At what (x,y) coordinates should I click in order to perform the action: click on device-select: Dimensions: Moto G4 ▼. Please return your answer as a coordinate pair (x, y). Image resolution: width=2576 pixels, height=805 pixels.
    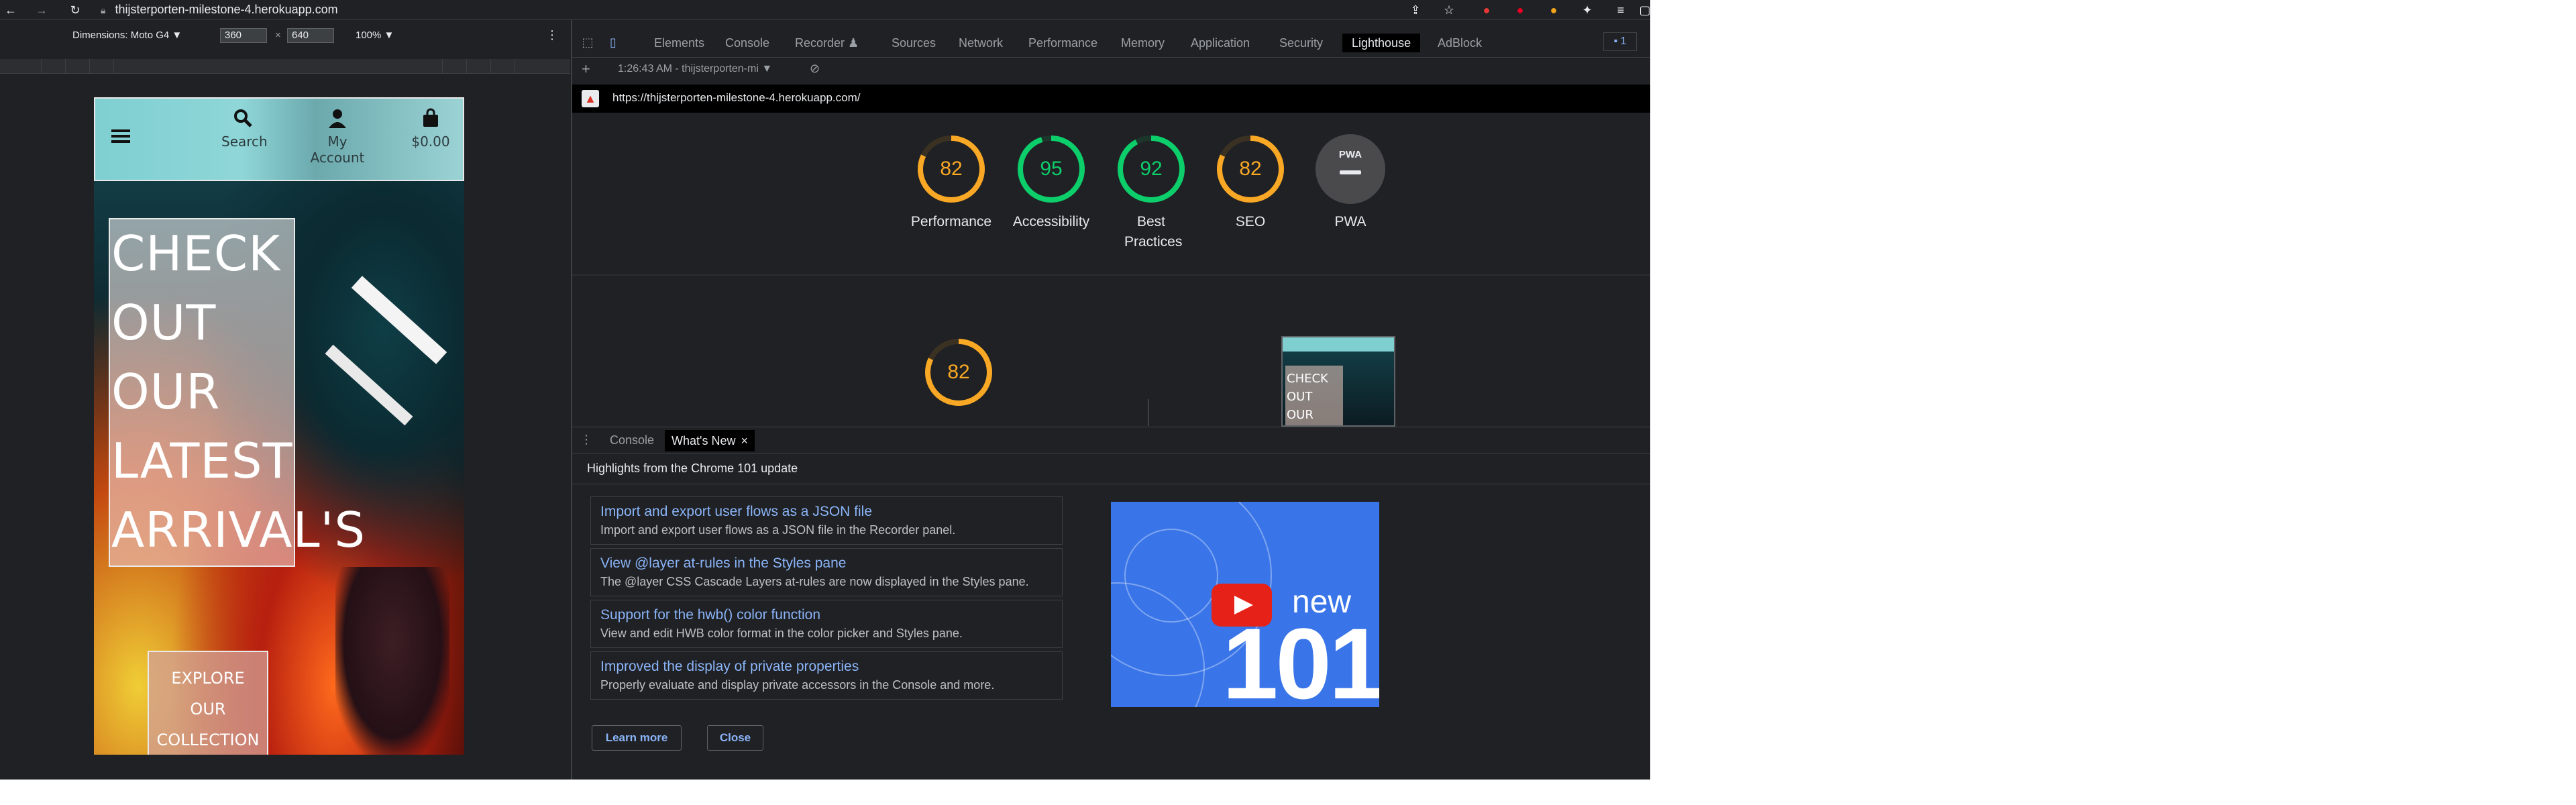
    Looking at the image, I should click on (127, 35).